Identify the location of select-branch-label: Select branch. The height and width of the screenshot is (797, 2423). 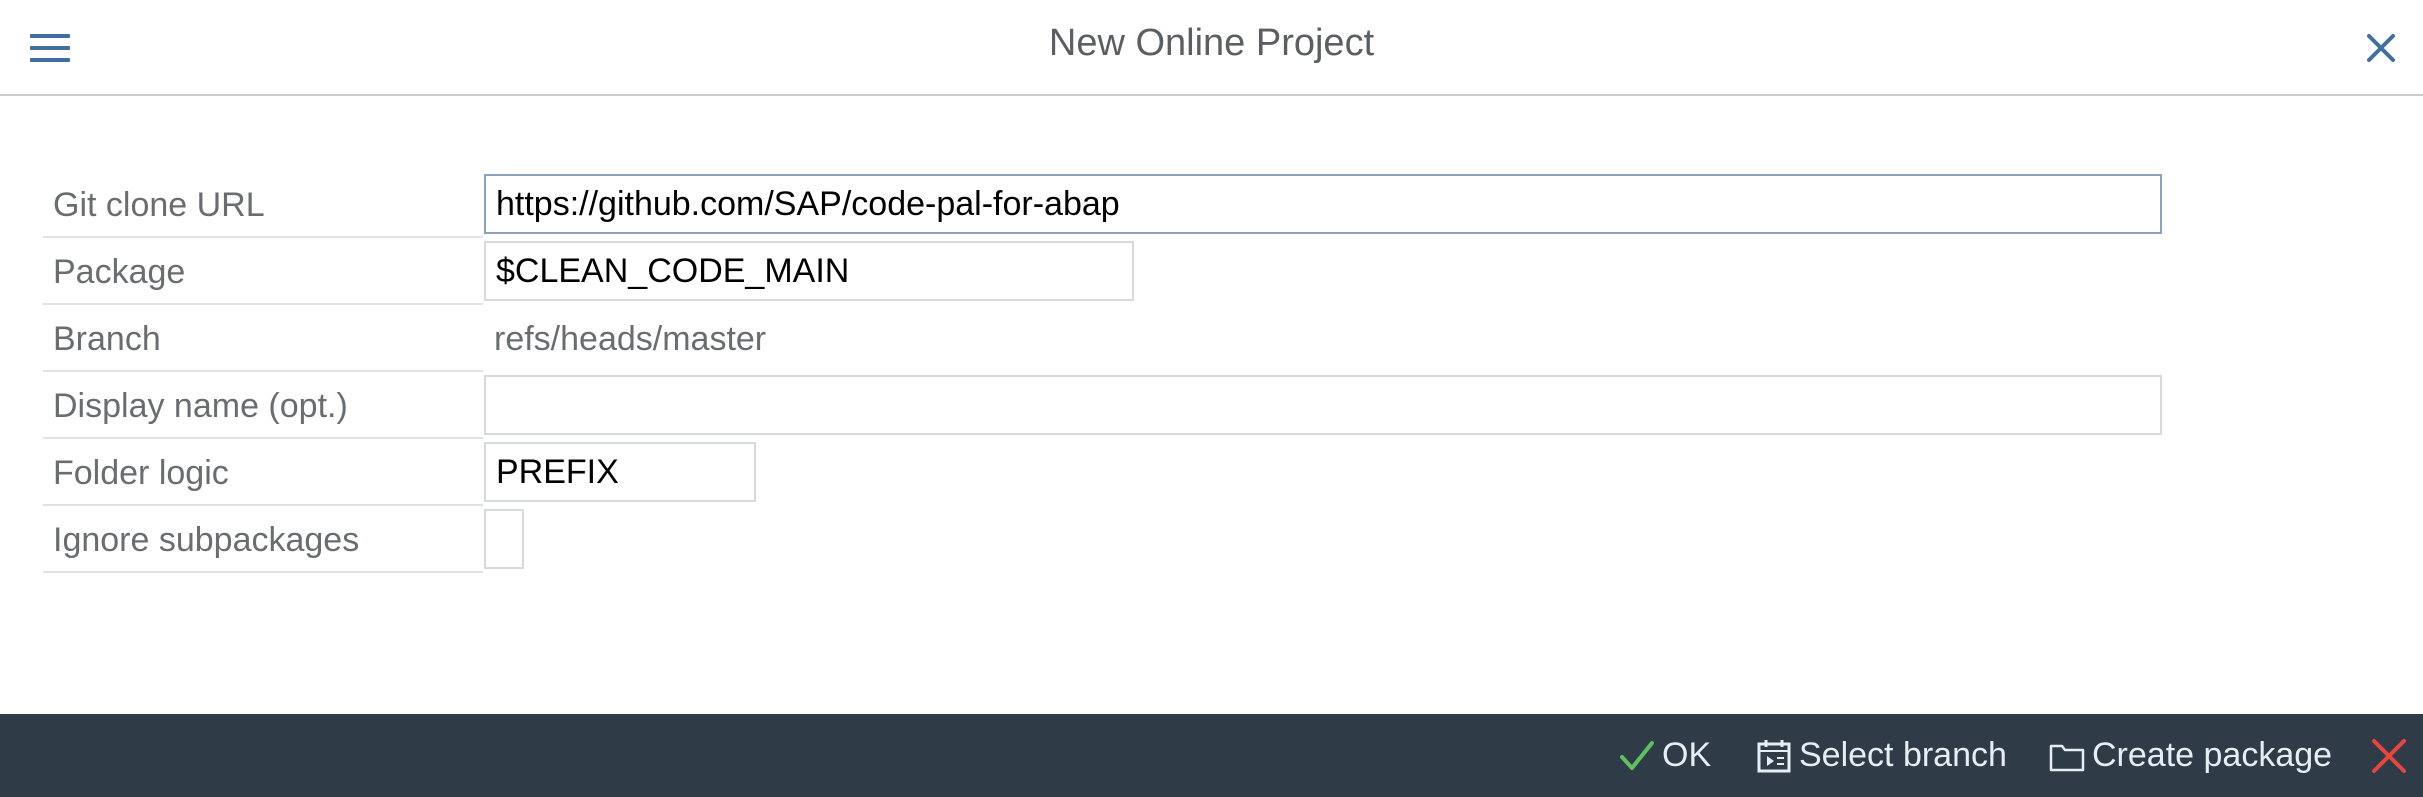
(1903, 755).